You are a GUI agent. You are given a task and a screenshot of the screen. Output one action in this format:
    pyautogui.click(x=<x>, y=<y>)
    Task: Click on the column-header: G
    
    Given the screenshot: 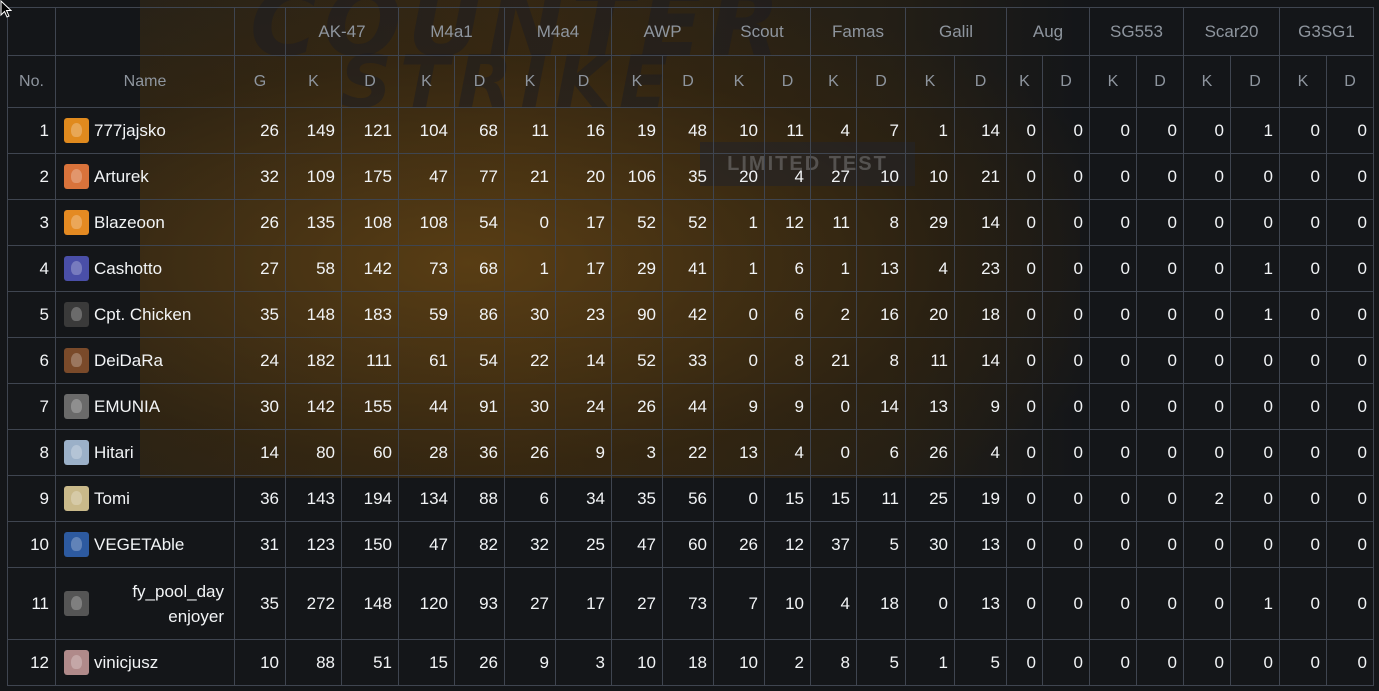 What is the action you would take?
    pyautogui.click(x=260, y=81)
    